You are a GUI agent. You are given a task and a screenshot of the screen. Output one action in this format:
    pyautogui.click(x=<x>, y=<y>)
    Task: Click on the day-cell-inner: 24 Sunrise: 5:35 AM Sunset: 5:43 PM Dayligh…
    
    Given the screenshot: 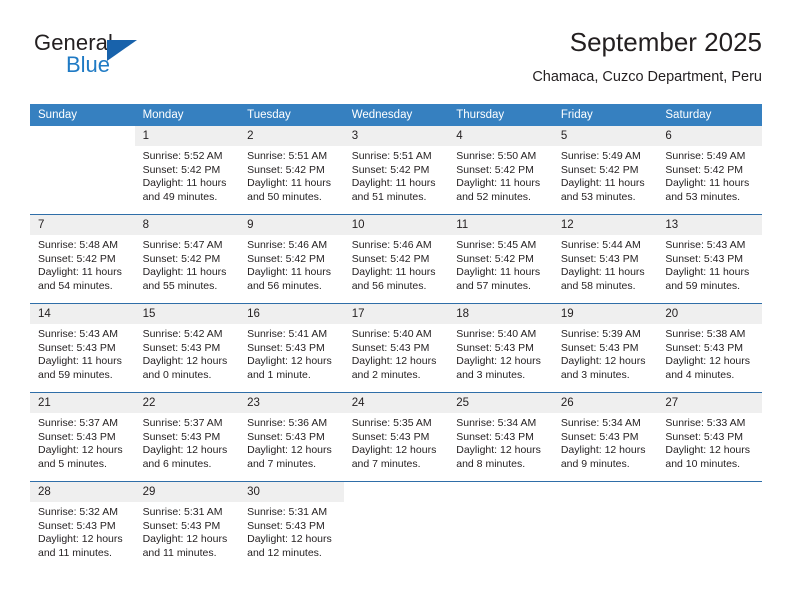 What is the action you would take?
    pyautogui.click(x=396, y=437)
    